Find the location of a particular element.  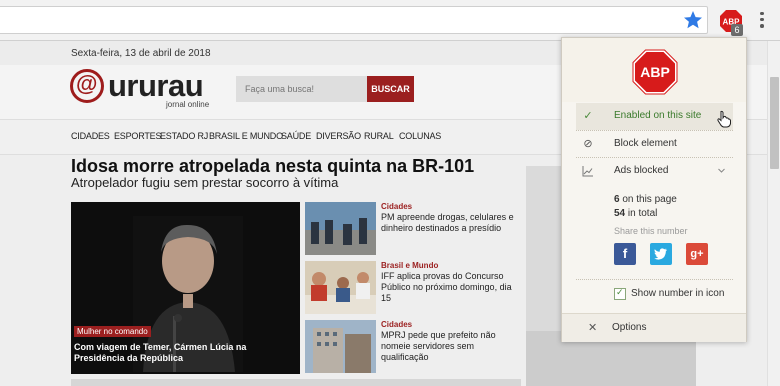

ads-blocked-section: Ads blocked is located at coordinates (654, 170).